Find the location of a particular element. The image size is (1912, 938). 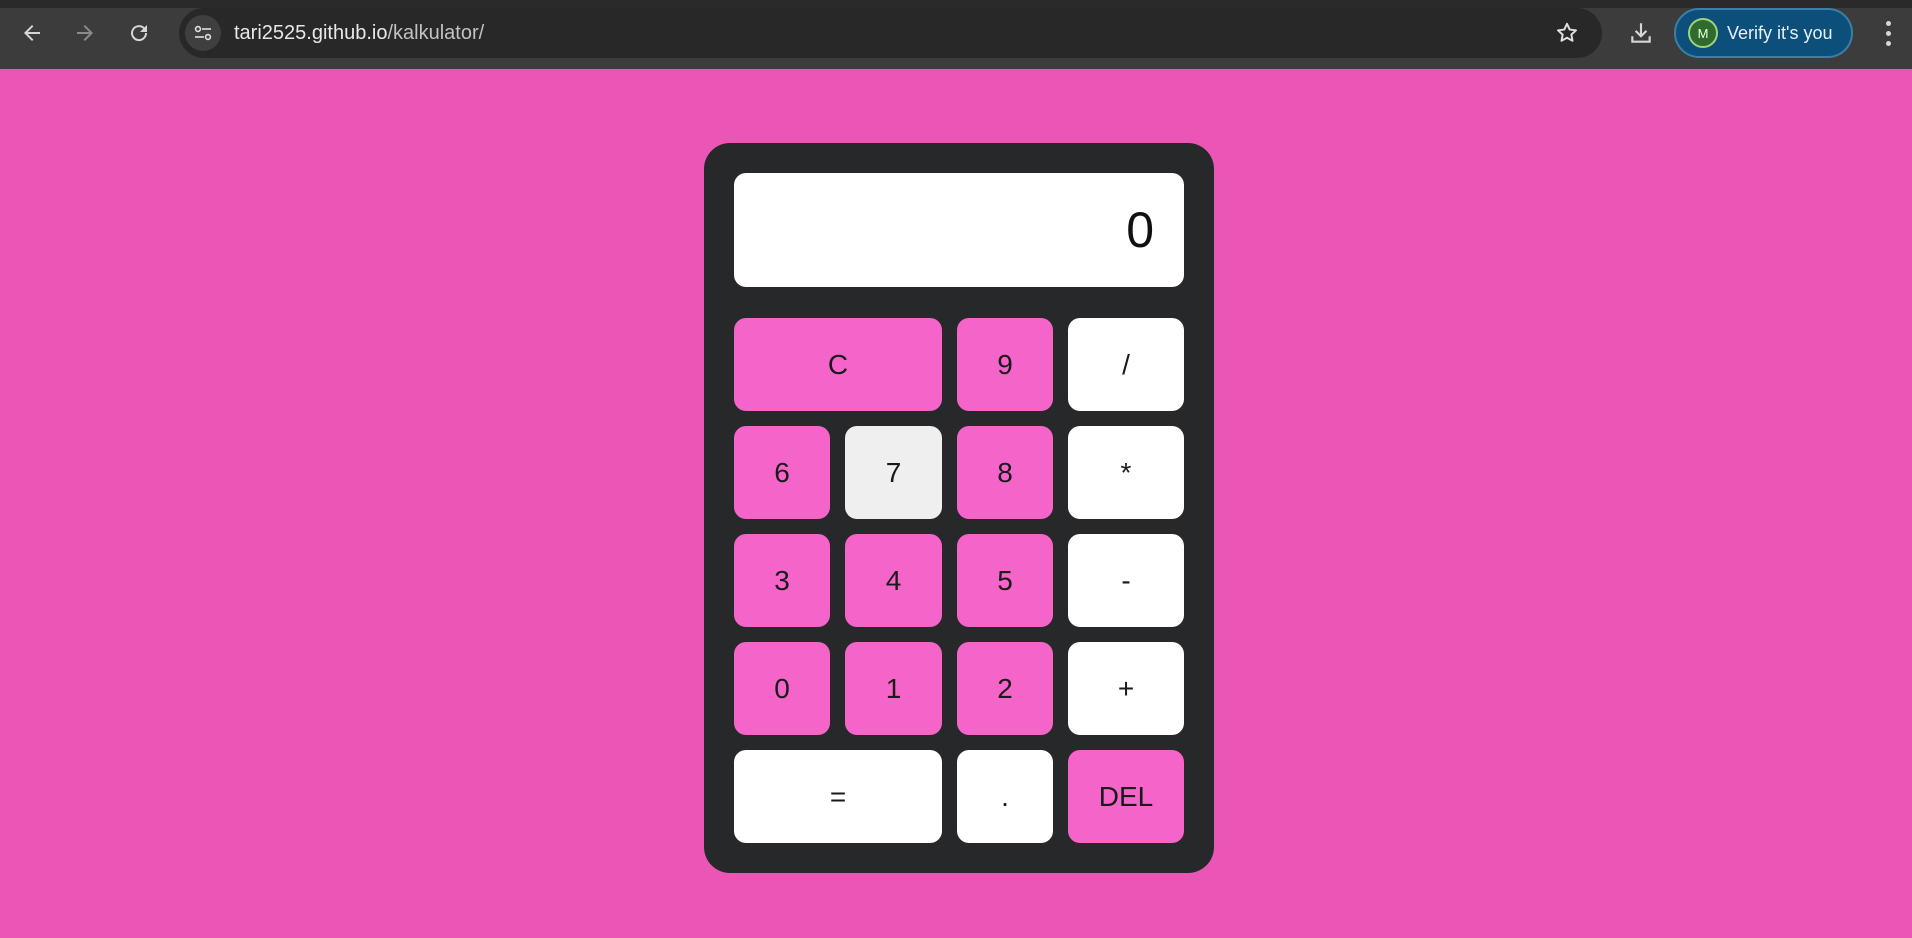

equals-button: = is located at coordinates (838, 796).